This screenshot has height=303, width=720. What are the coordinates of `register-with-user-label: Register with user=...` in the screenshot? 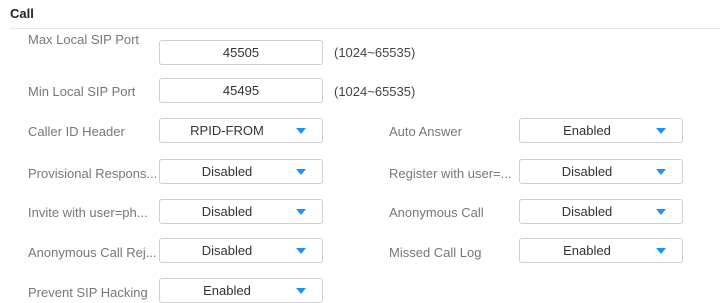 It's located at (450, 173).